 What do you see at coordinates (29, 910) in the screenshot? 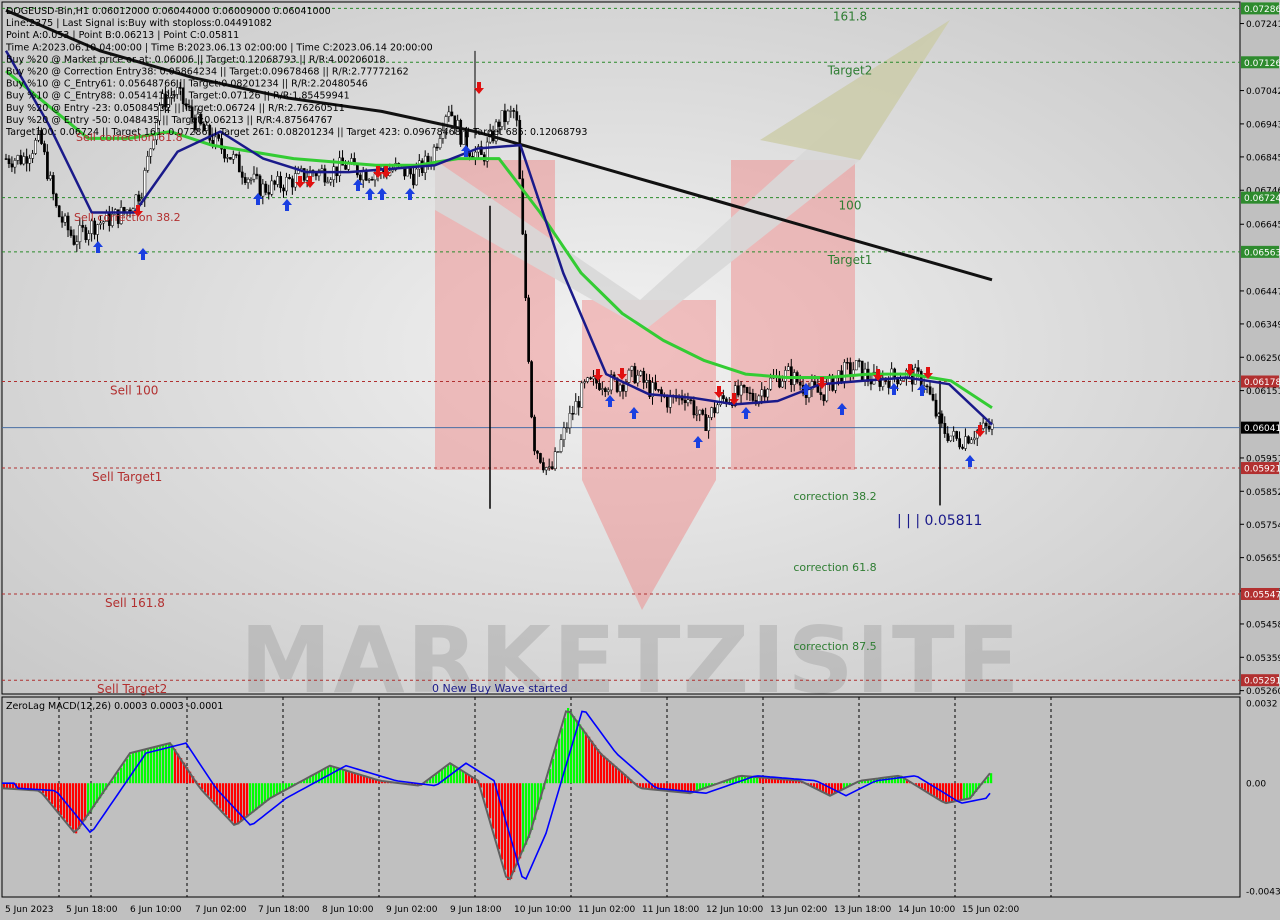
I see `time-tick-label: 5 Jun 2023` at bounding box center [29, 910].